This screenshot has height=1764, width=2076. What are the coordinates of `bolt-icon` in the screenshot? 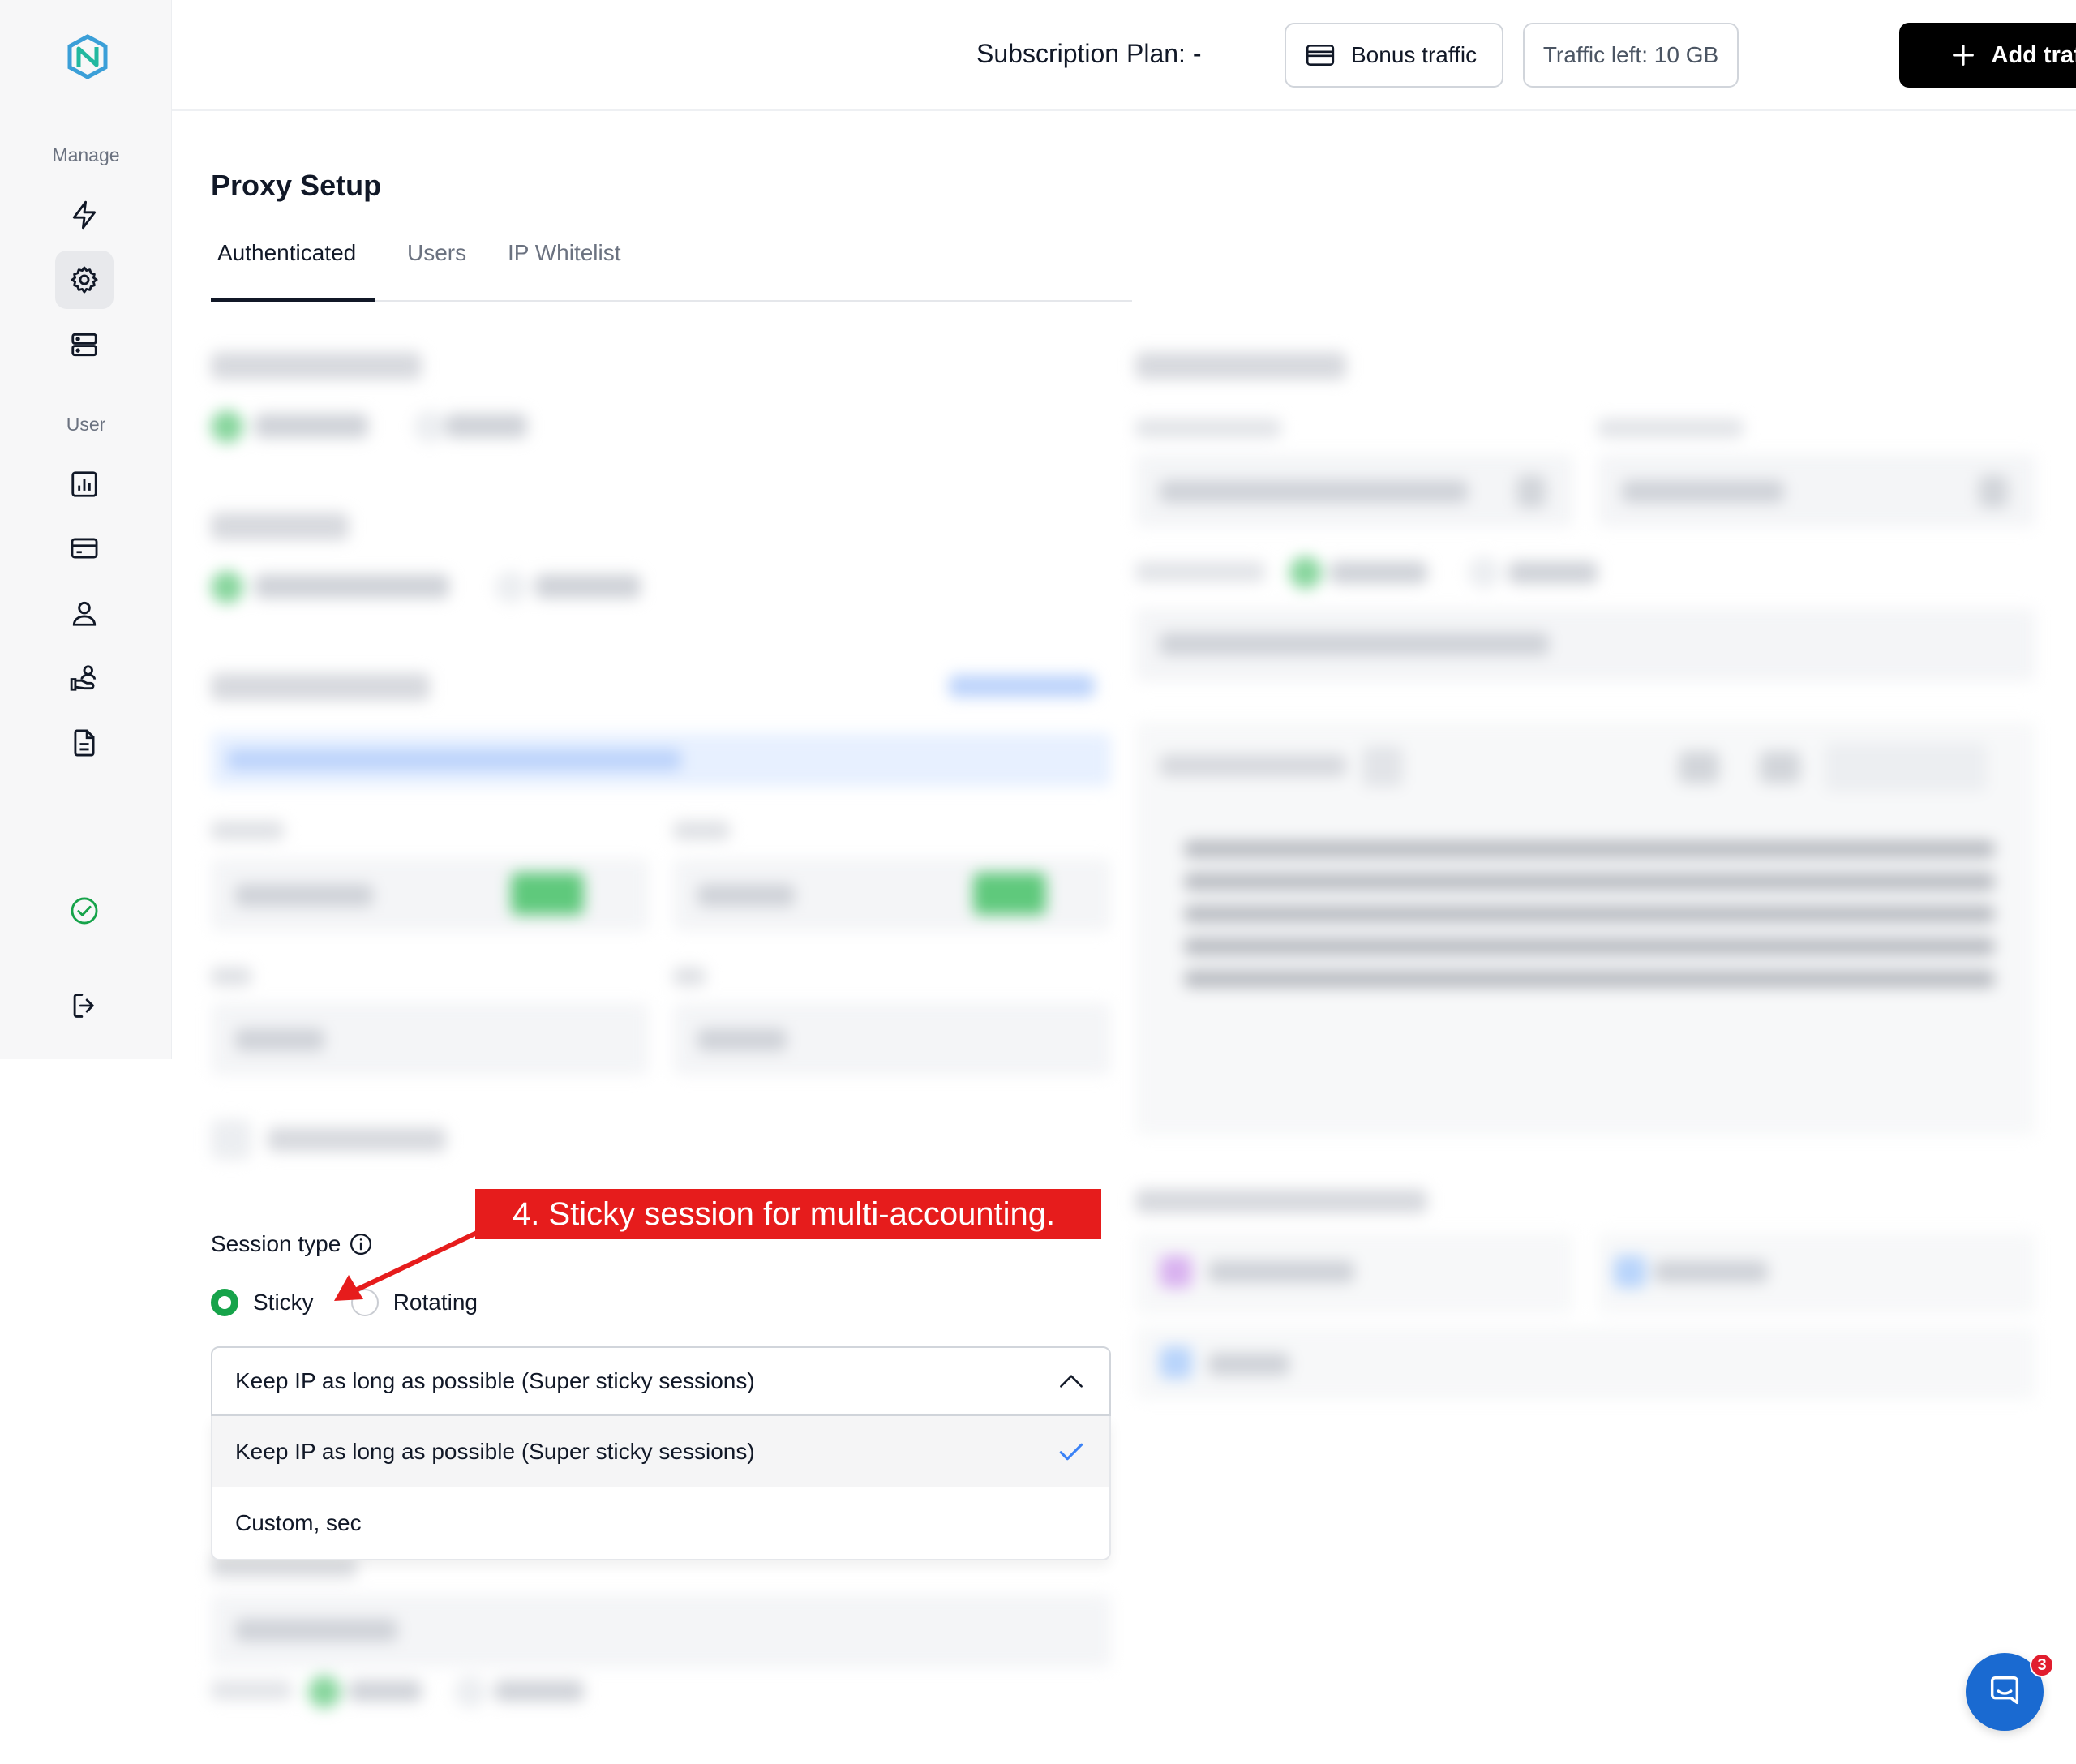 It's located at (84, 215).